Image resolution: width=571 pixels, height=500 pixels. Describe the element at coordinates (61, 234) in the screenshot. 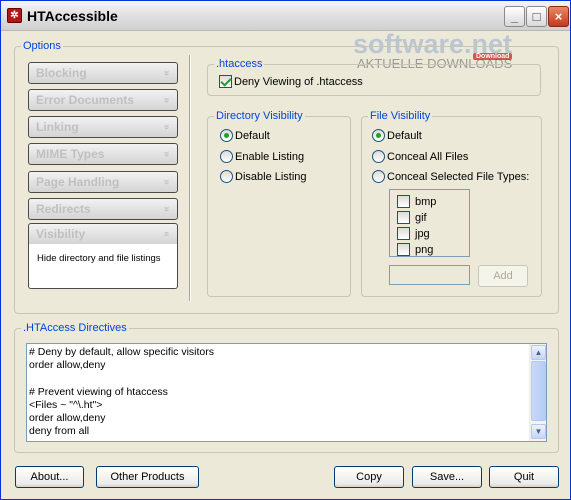

I see `accordion-item-label: Visibility` at that location.